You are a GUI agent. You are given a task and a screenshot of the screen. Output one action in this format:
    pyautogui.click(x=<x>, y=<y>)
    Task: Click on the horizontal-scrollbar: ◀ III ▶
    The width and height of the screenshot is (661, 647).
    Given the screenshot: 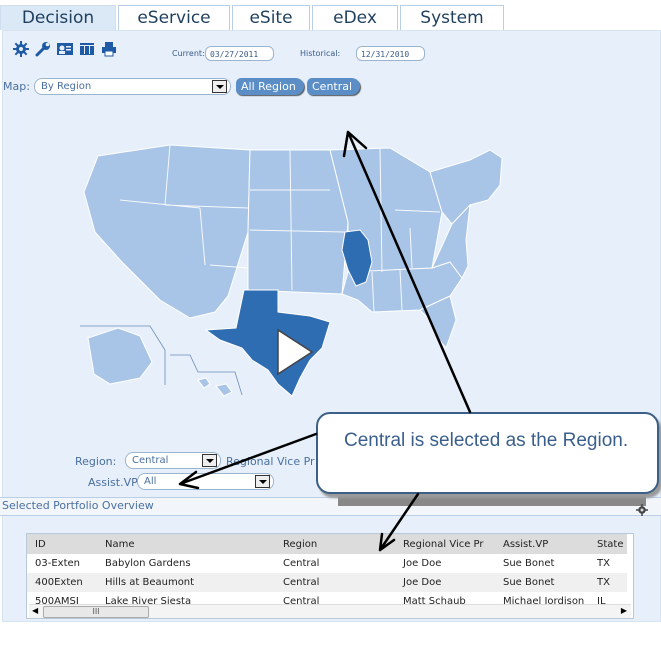 What is the action you would take?
    pyautogui.click(x=330, y=611)
    